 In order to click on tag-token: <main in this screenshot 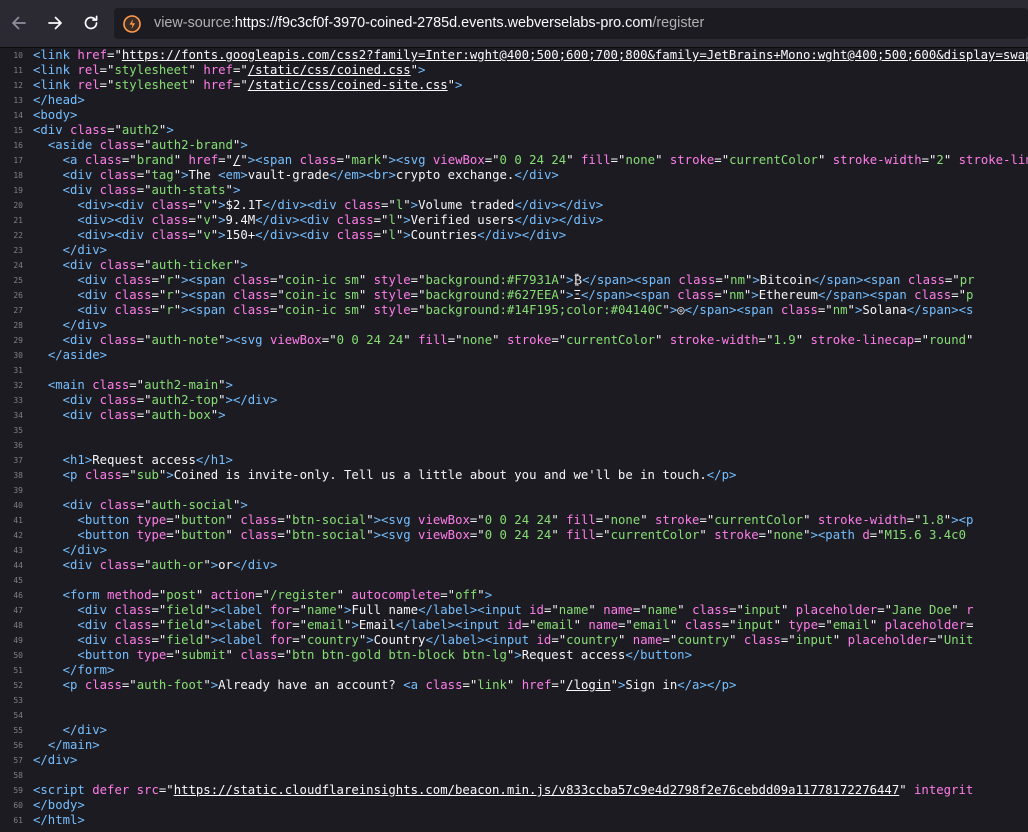, I will do `click(70, 385)`.